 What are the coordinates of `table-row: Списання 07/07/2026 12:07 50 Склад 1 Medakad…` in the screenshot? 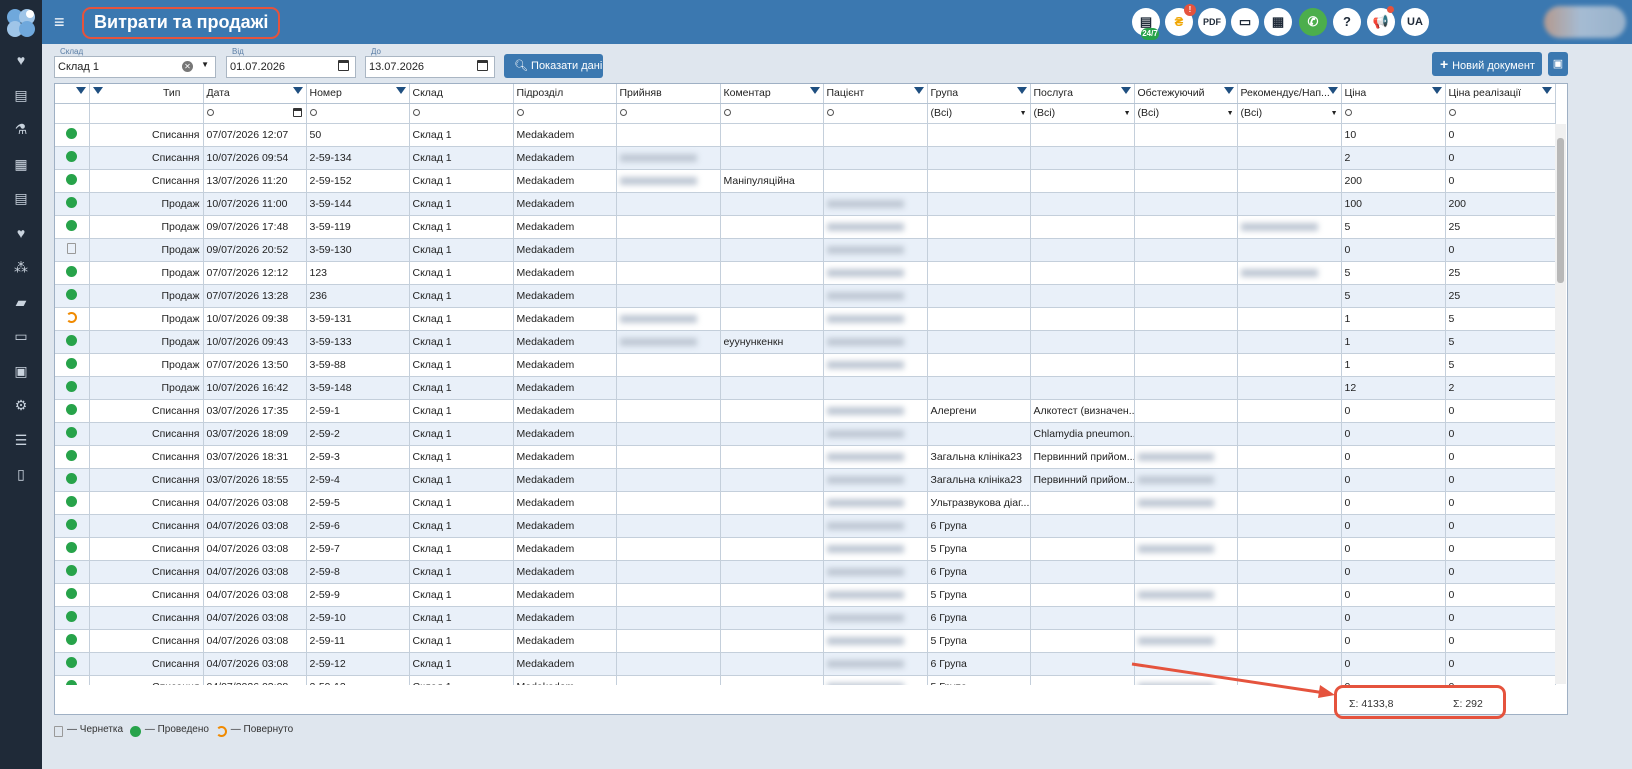 It's located at (805, 135).